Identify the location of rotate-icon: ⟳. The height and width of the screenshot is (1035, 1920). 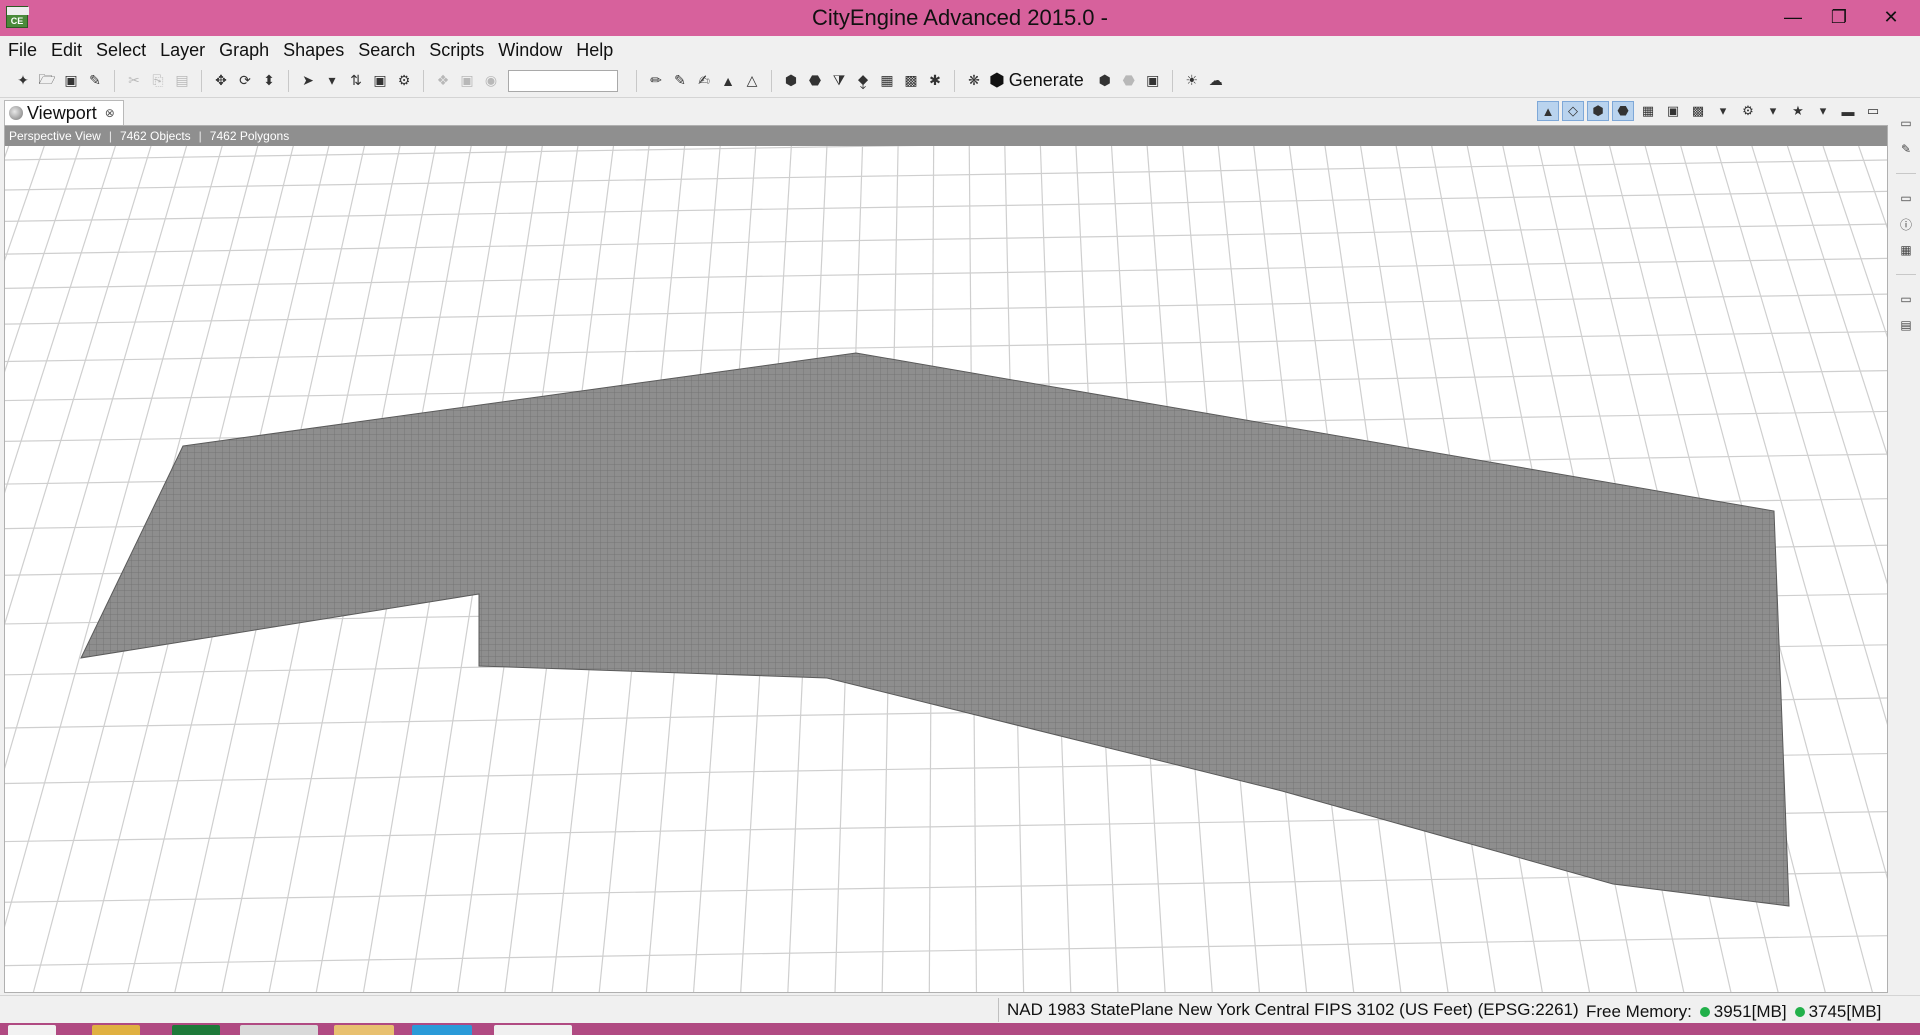
(245, 81).